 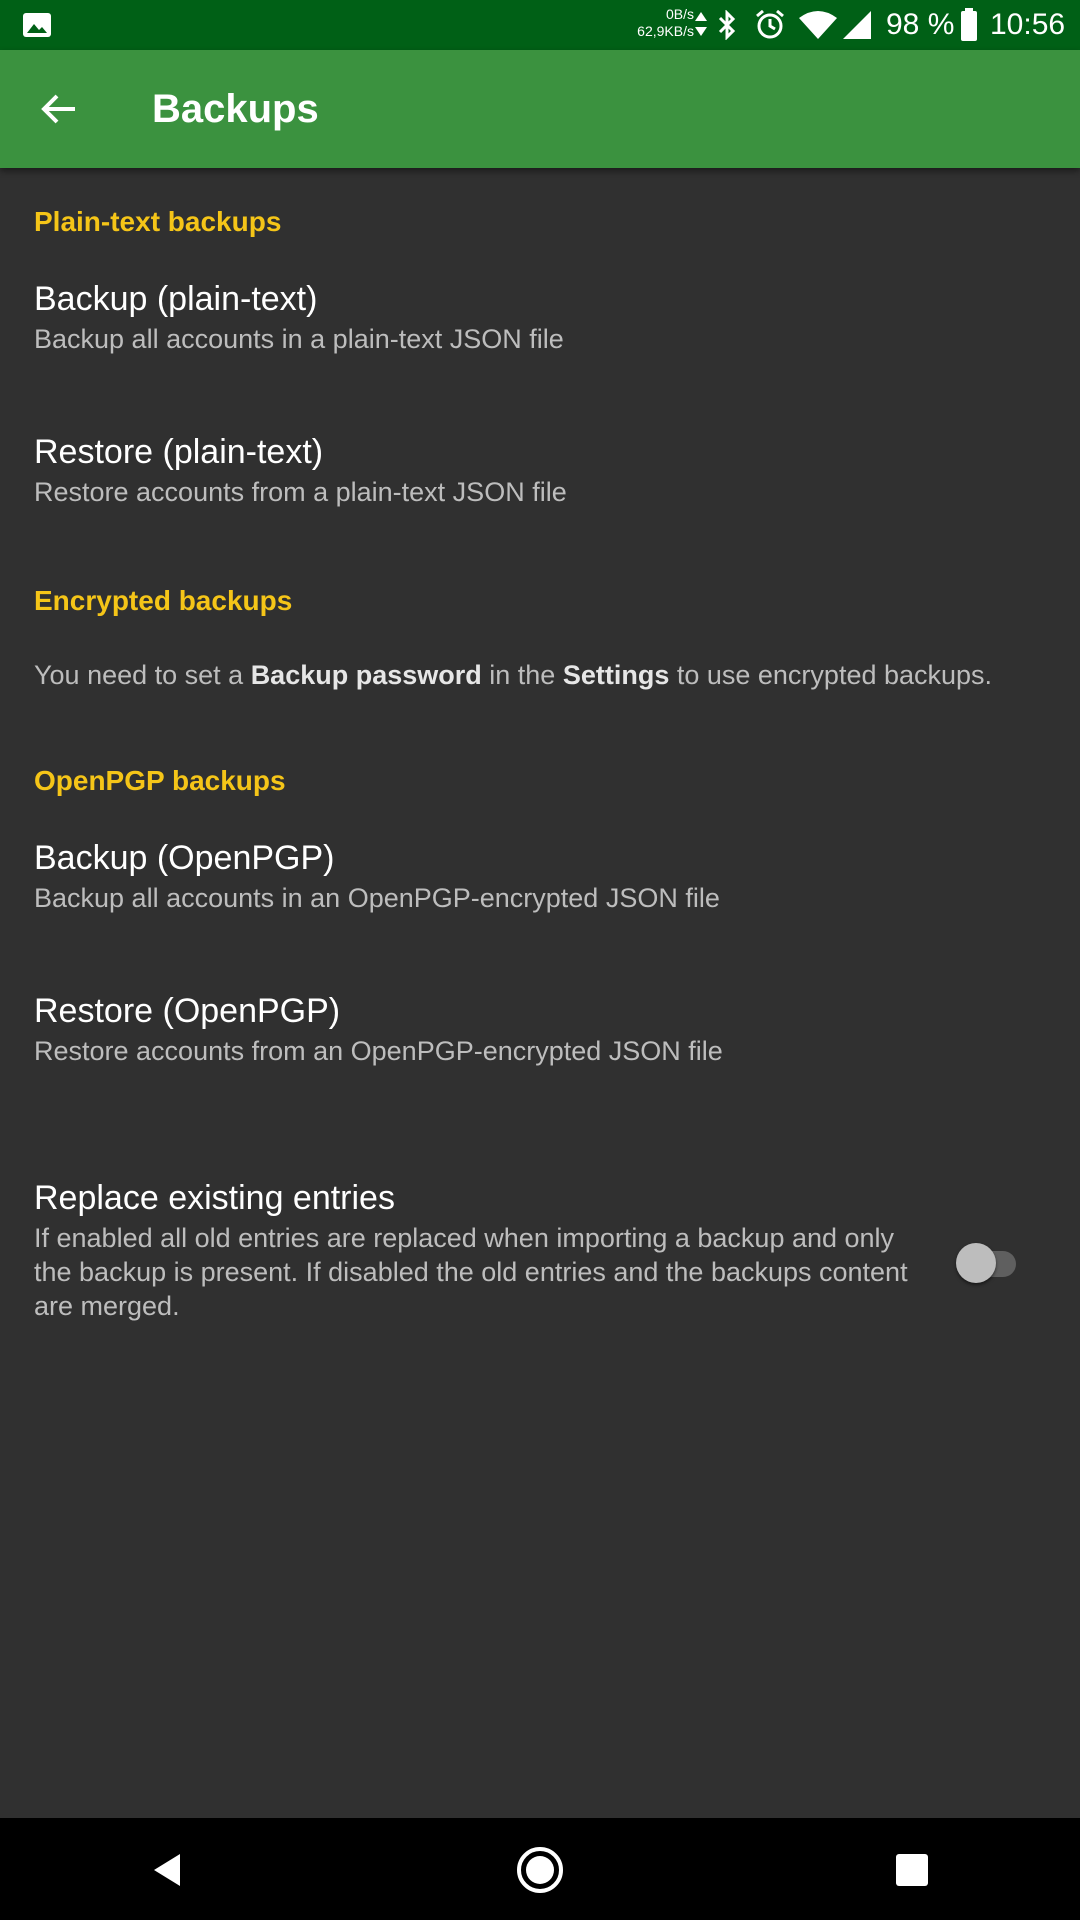 I want to click on network-speed: 0B/s 62,9KB/s, so click(x=661, y=23).